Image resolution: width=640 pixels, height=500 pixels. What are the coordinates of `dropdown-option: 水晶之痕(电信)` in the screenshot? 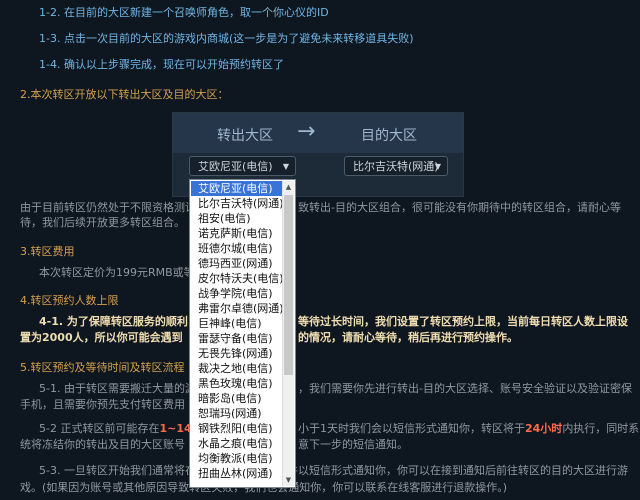 It's located at (237, 443).